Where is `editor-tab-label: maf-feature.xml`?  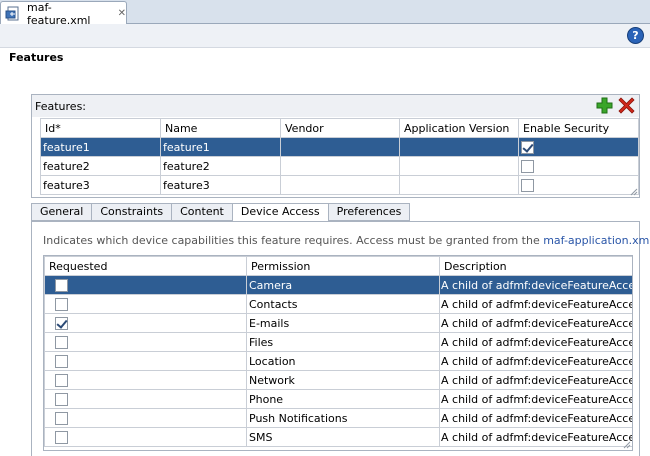 editor-tab-label: maf-feature.xml is located at coordinates (59, 13).